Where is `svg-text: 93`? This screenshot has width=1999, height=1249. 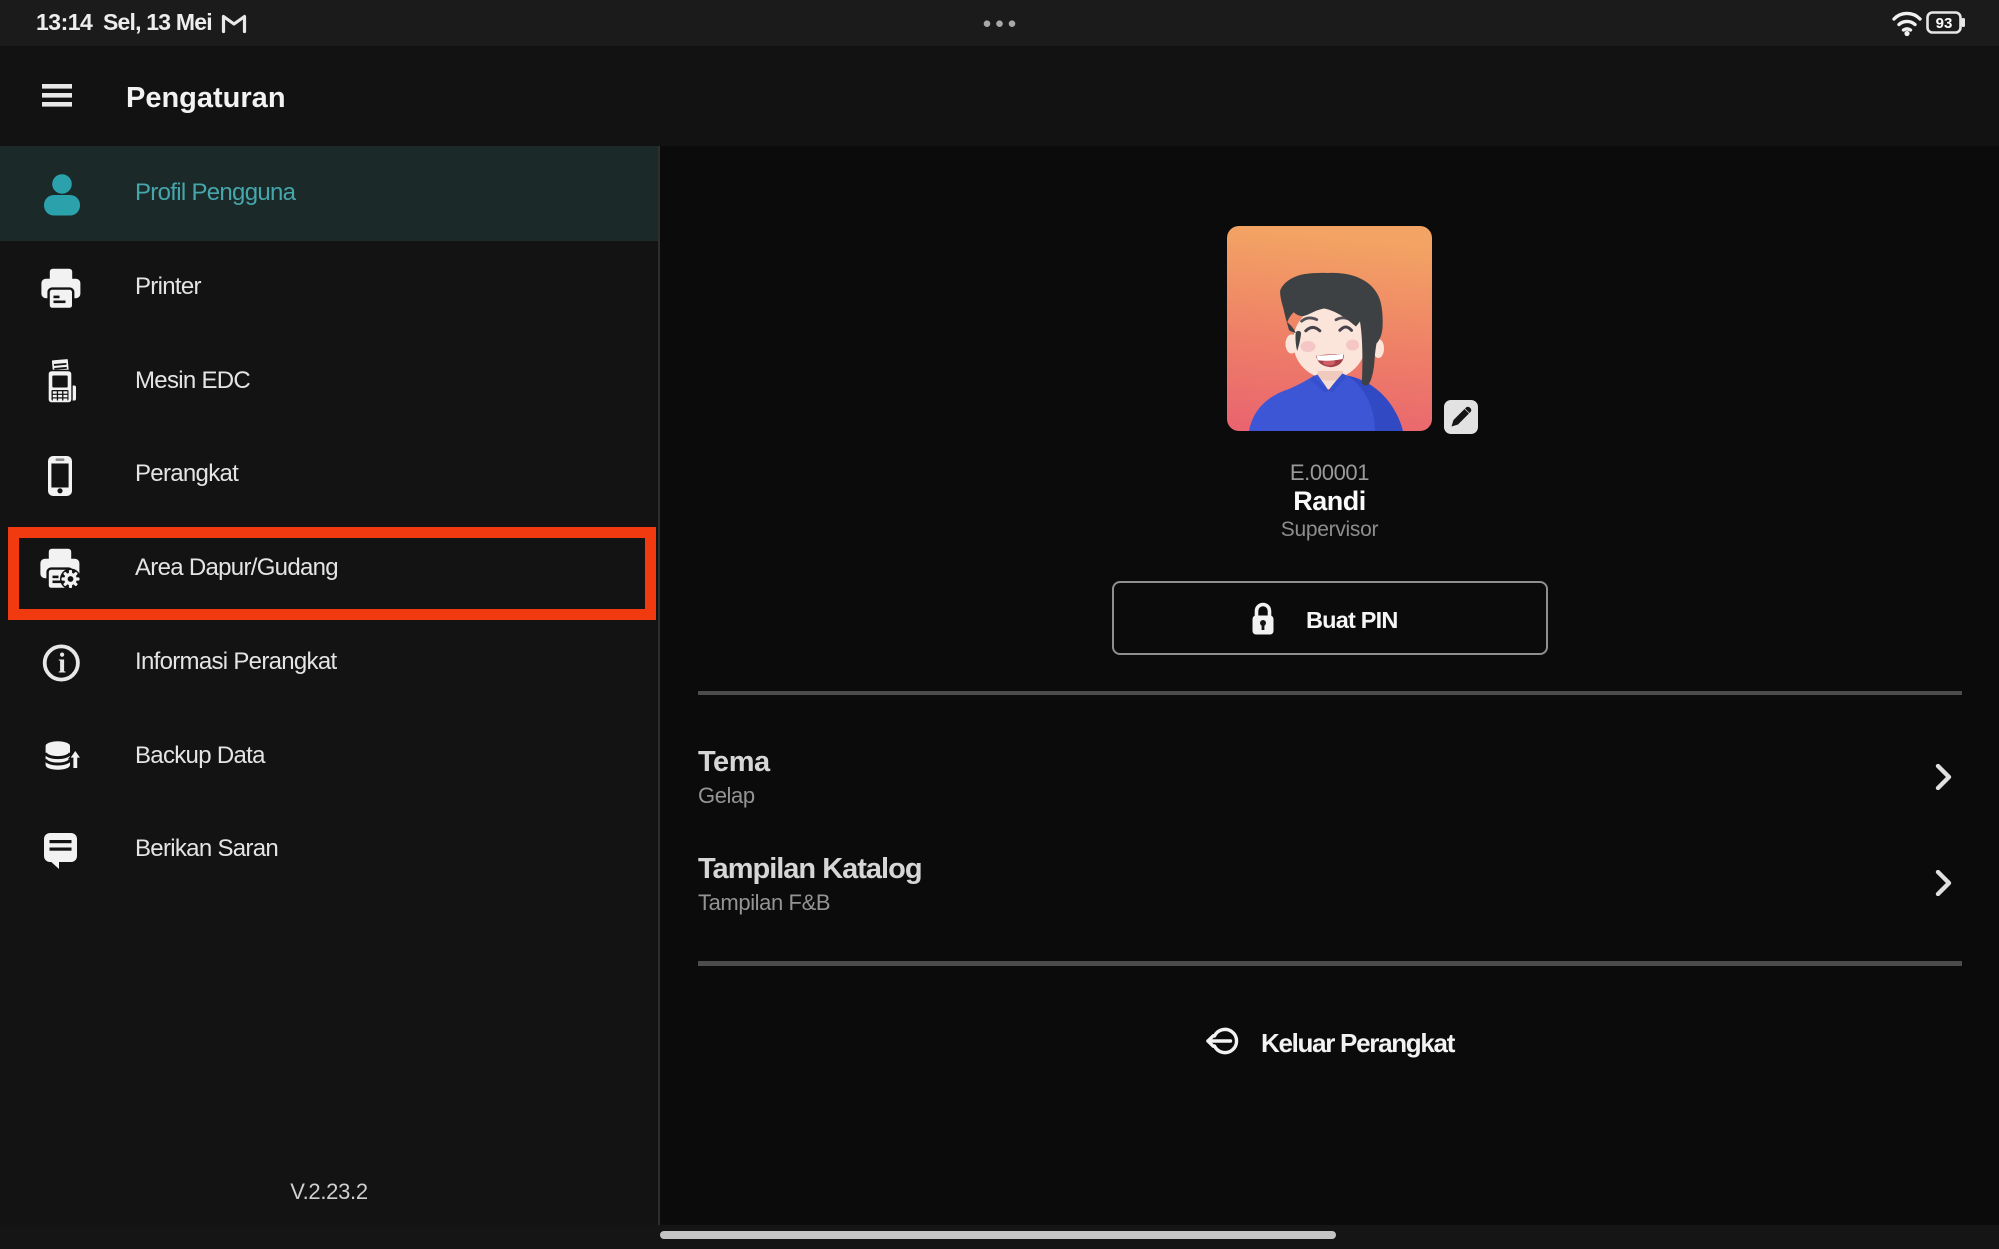
svg-text: 93 is located at coordinates (1944, 23).